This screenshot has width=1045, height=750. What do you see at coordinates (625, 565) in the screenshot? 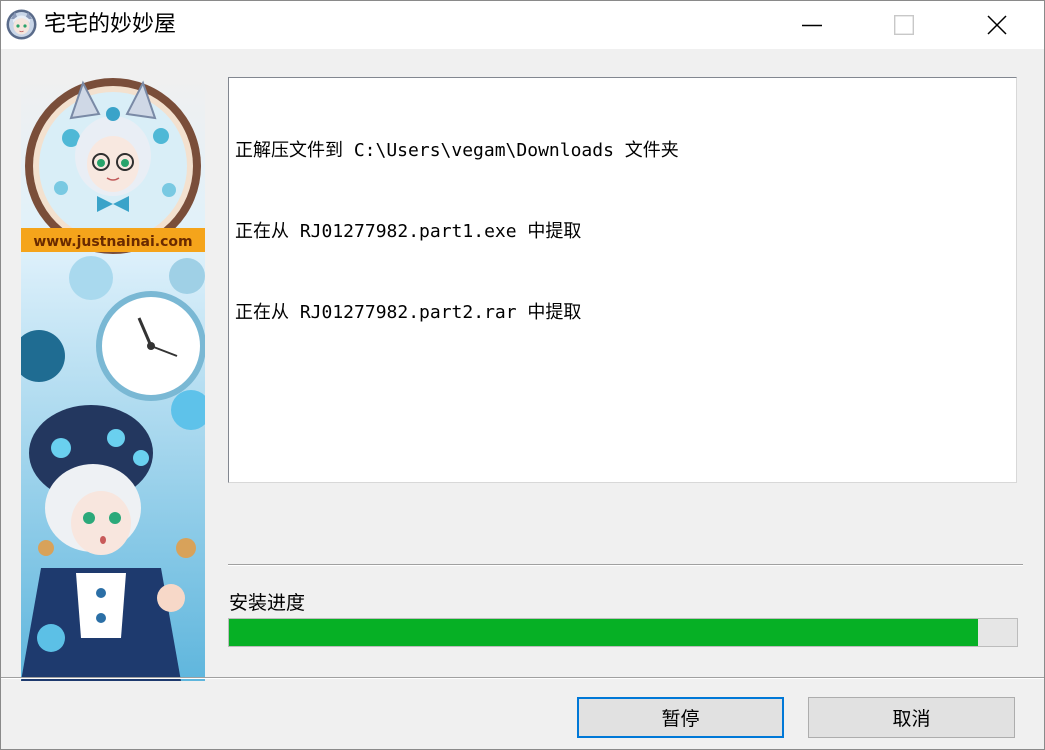
I see `separator` at bounding box center [625, 565].